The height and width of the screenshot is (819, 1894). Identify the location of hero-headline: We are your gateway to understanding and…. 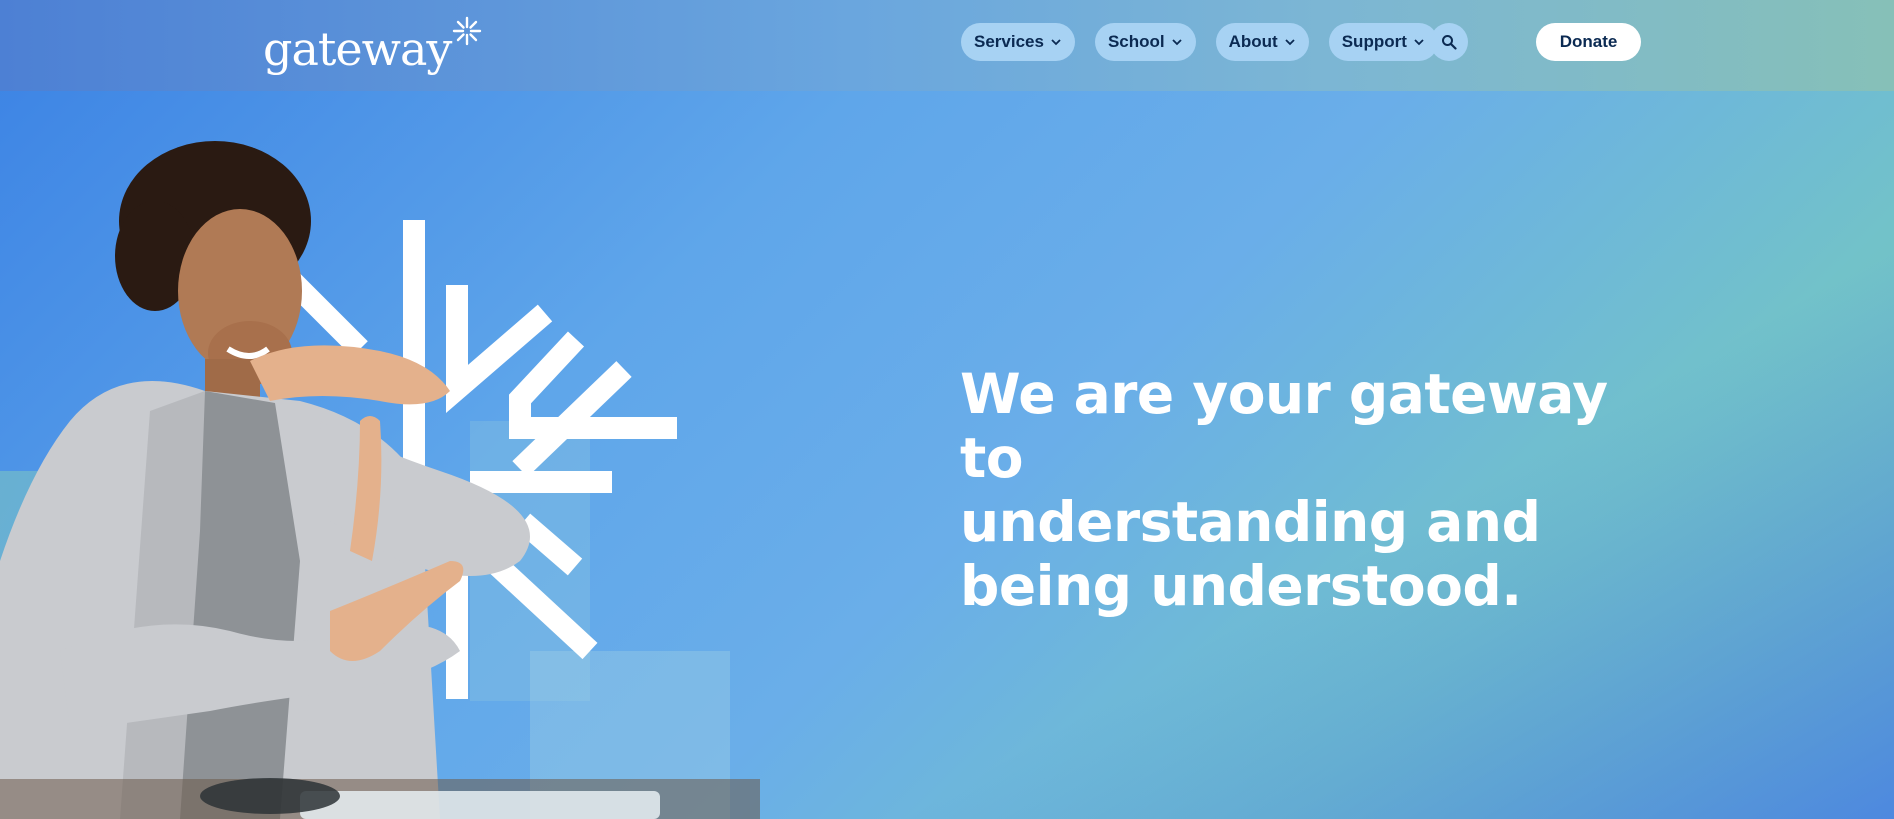
(1320, 490).